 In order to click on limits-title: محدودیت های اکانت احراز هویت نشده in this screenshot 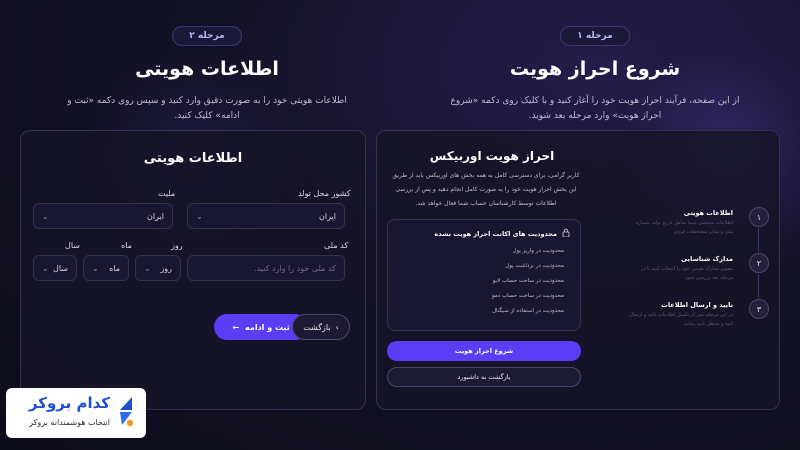, I will do `click(495, 233)`.